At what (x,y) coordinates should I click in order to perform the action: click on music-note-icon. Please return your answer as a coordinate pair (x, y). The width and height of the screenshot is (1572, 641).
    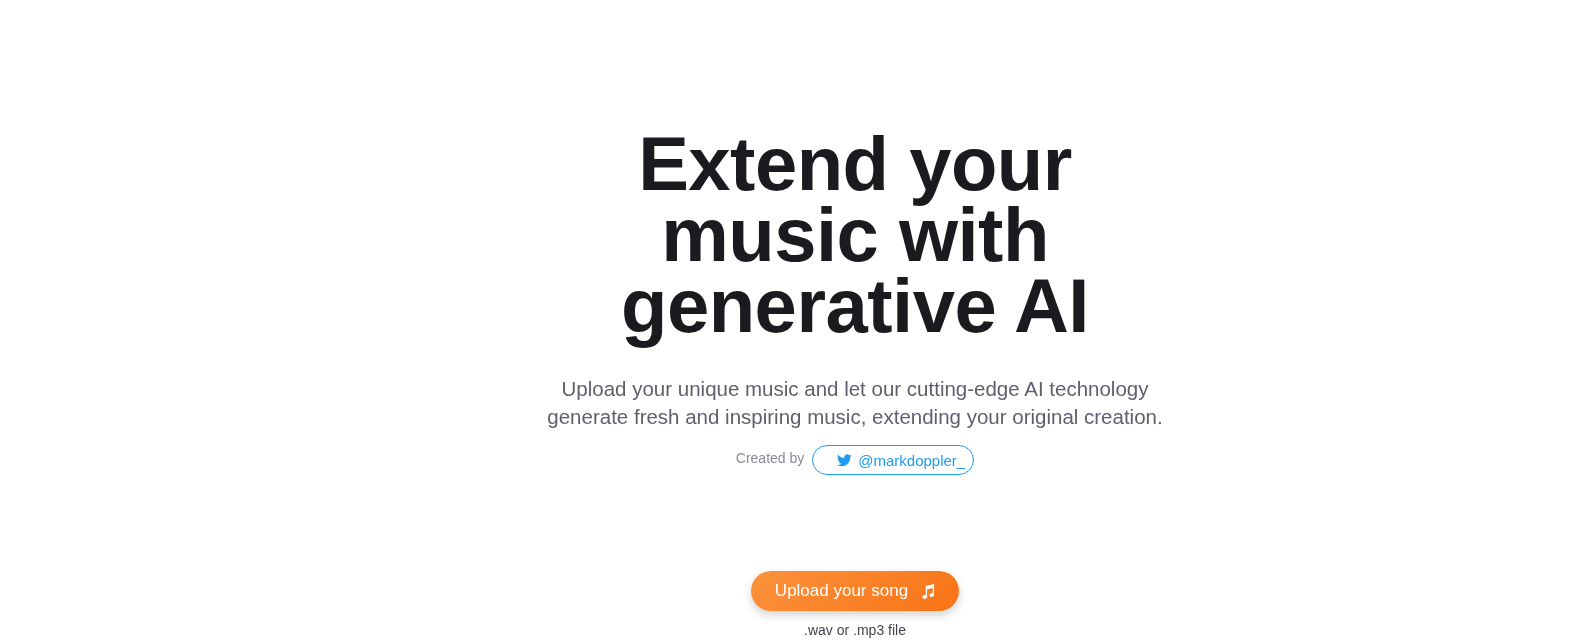
    Looking at the image, I should click on (929, 591).